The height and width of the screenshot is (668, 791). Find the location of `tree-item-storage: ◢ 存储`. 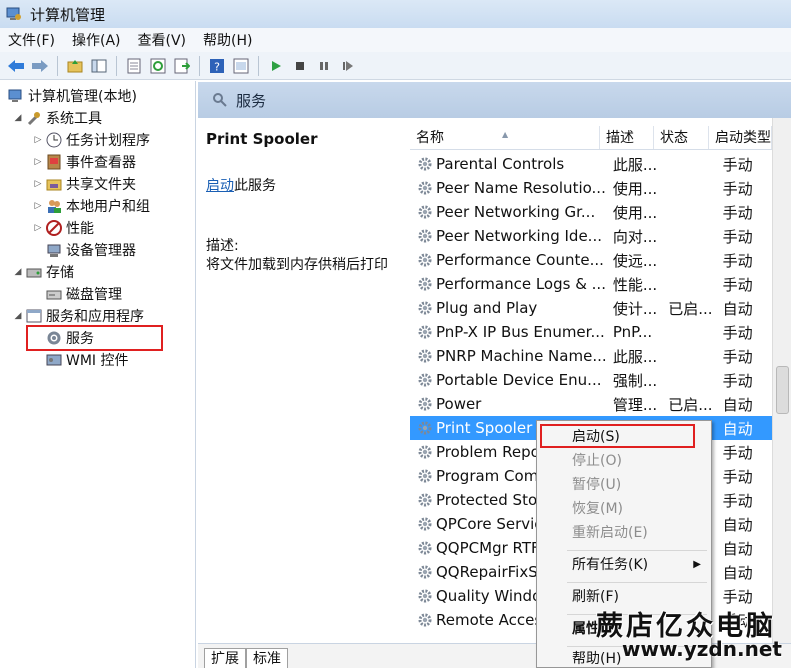

tree-item-storage: ◢ 存储 is located at coordinates (43, 272).